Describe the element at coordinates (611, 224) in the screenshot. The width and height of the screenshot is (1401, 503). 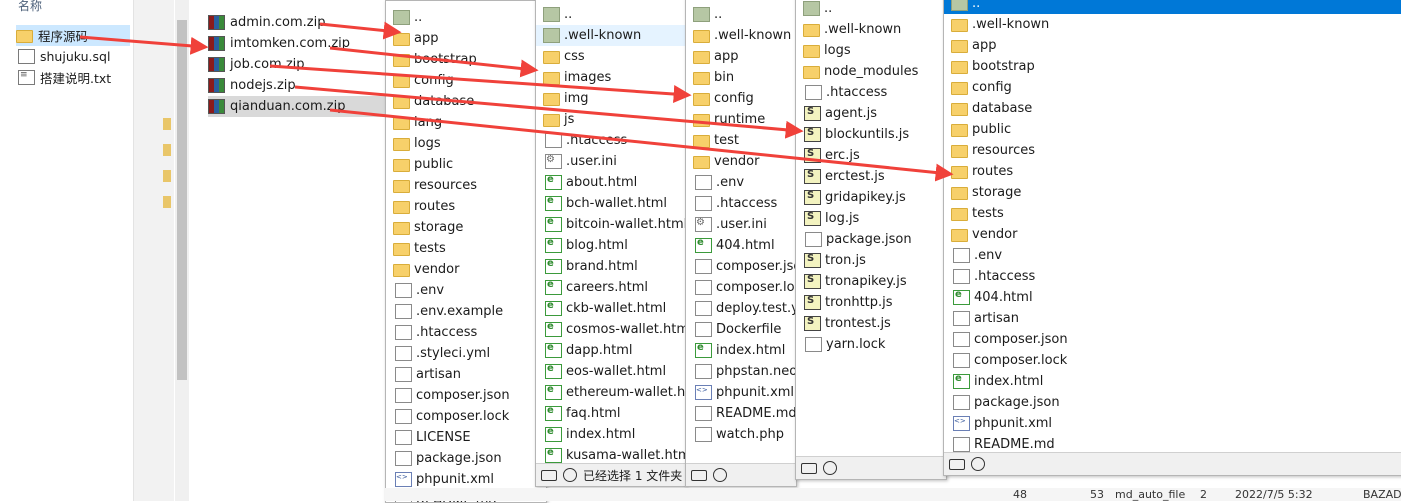
I see `panel-item: bitcoin-wallet.html` at that location.